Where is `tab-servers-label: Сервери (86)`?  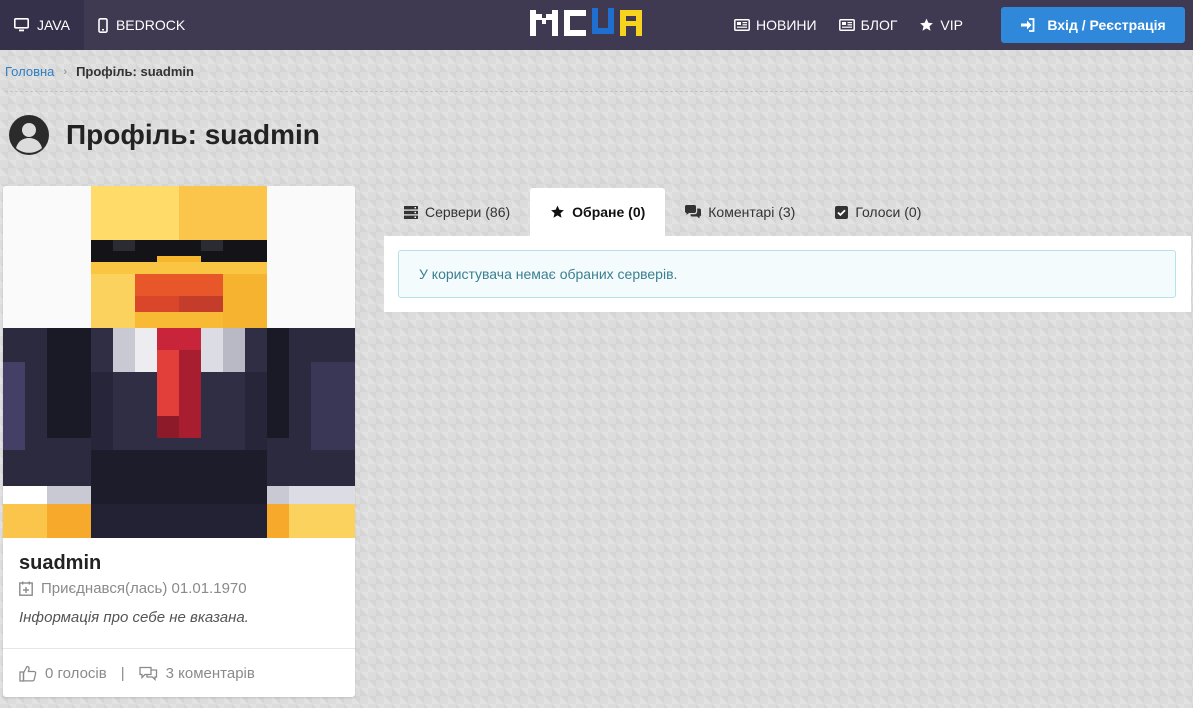
tab-servers-label: Сервери (86) is located at coordinates (468, 212).